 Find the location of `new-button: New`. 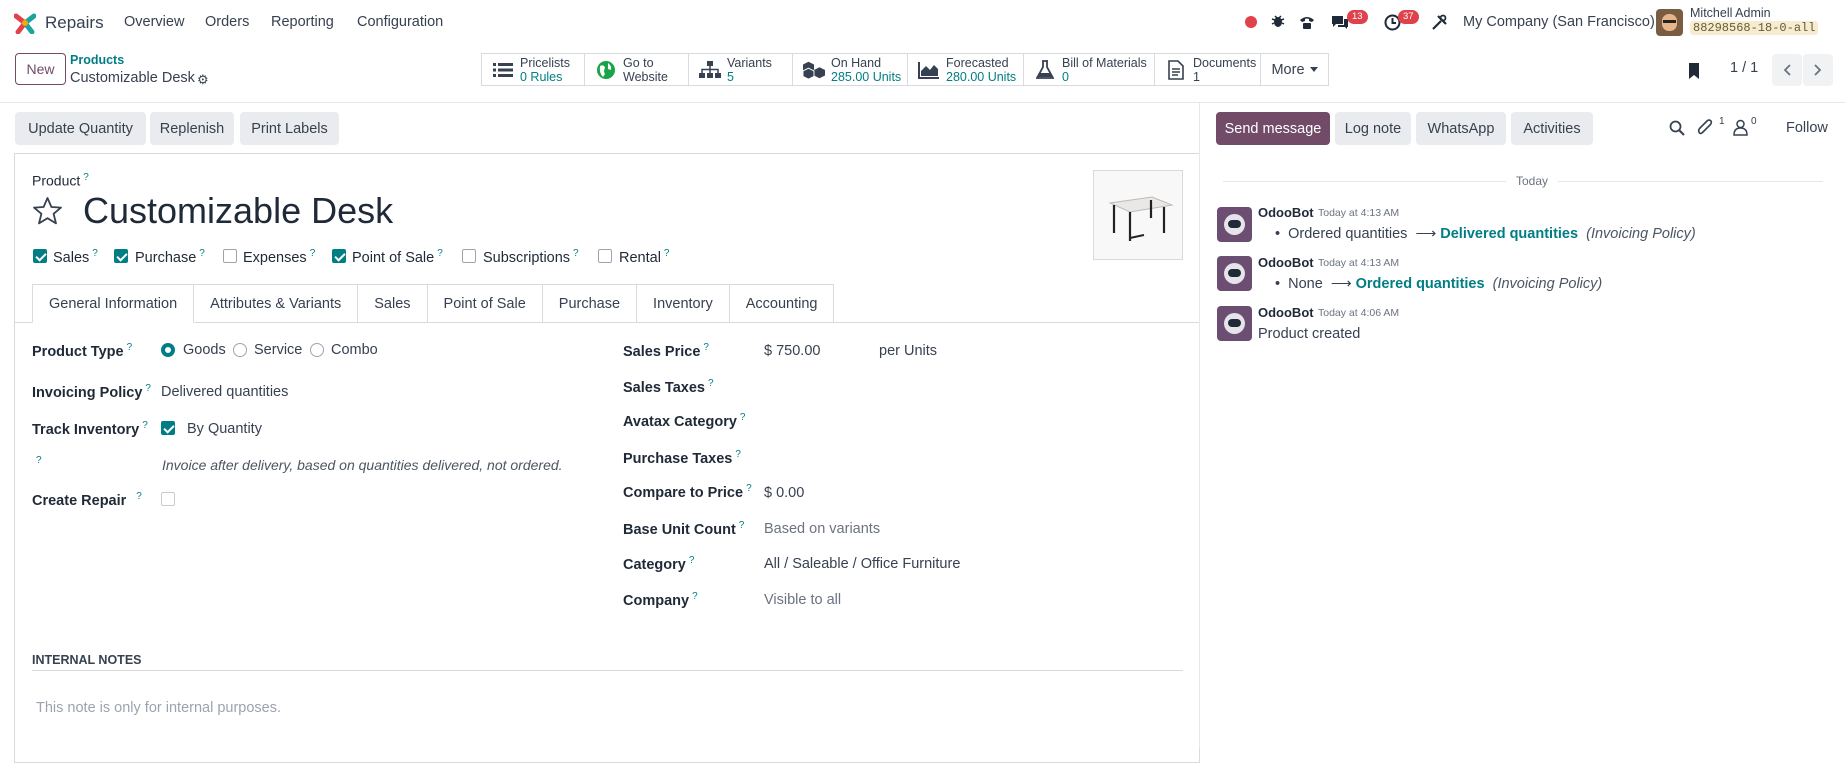

new-button: New is located at coordinates (40, 69).